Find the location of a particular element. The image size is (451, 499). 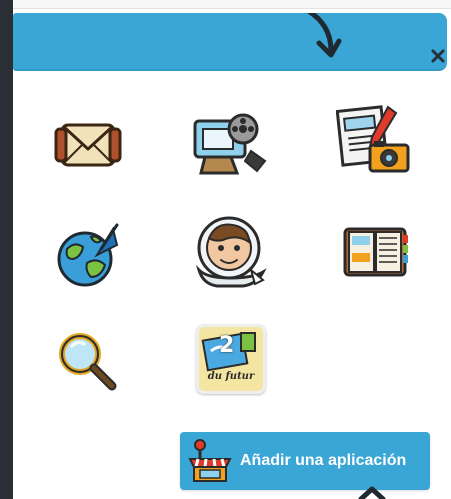

left-rail is located at coordinates (6, 249).